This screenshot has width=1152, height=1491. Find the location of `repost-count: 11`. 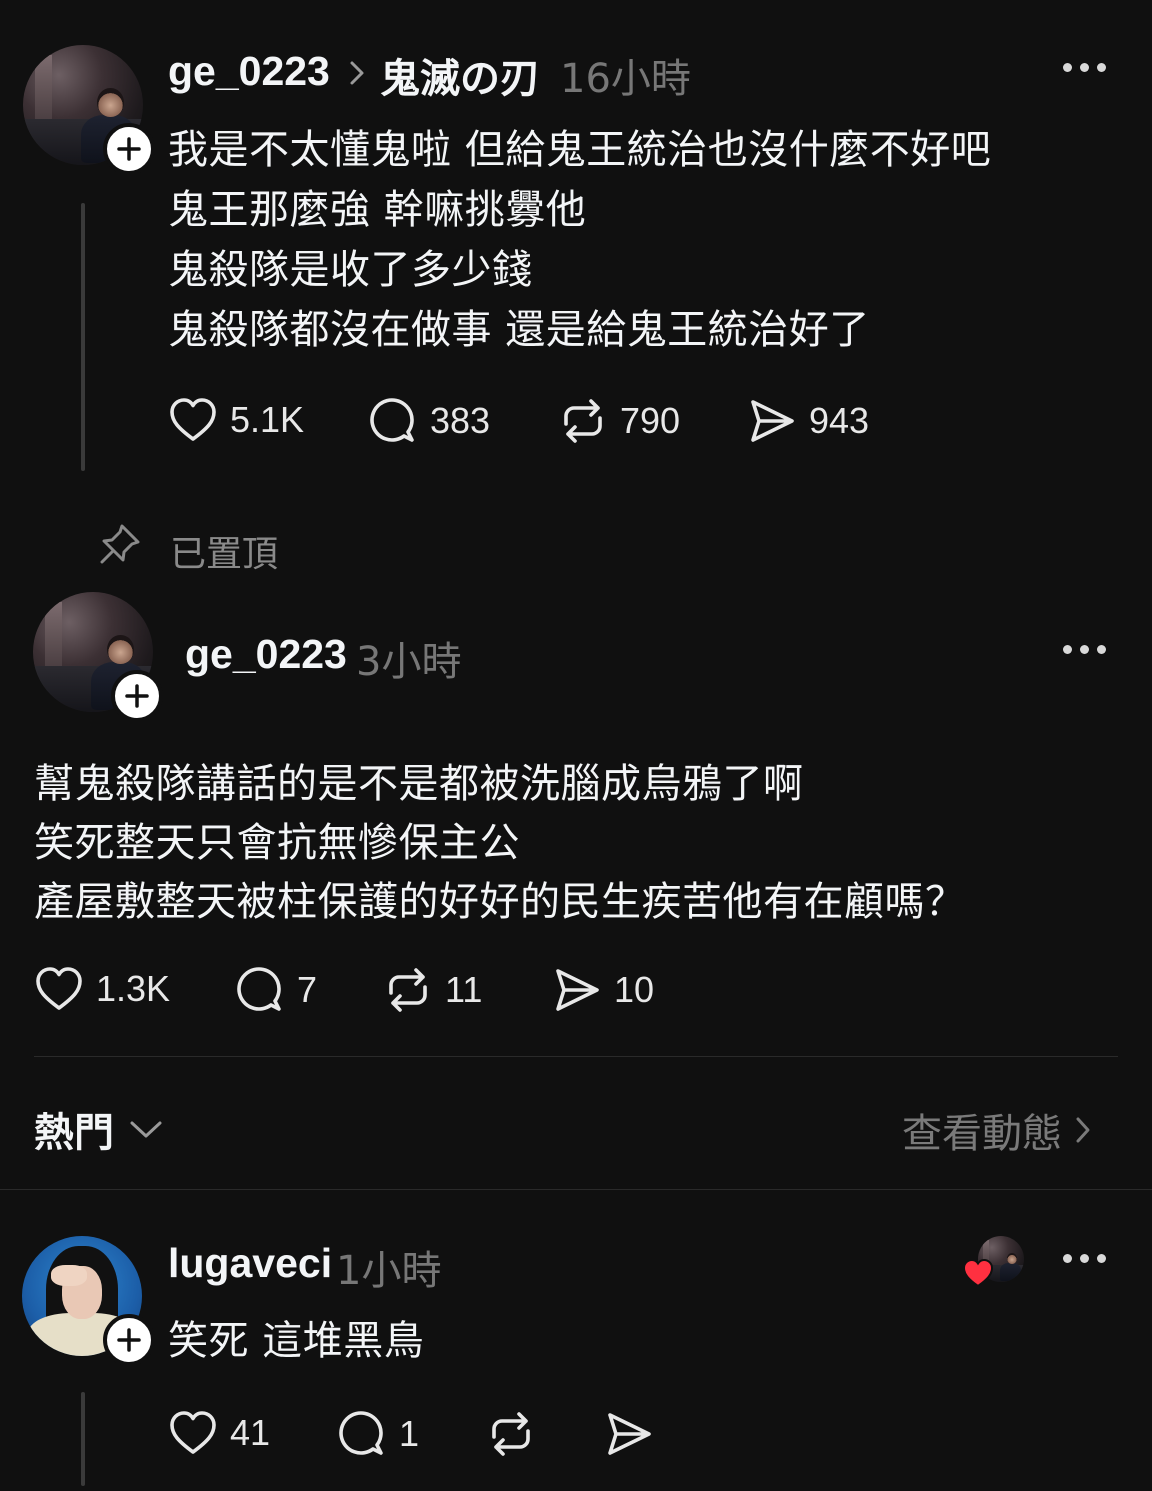

repost-count: 11 is located at coordinates (464, 989).